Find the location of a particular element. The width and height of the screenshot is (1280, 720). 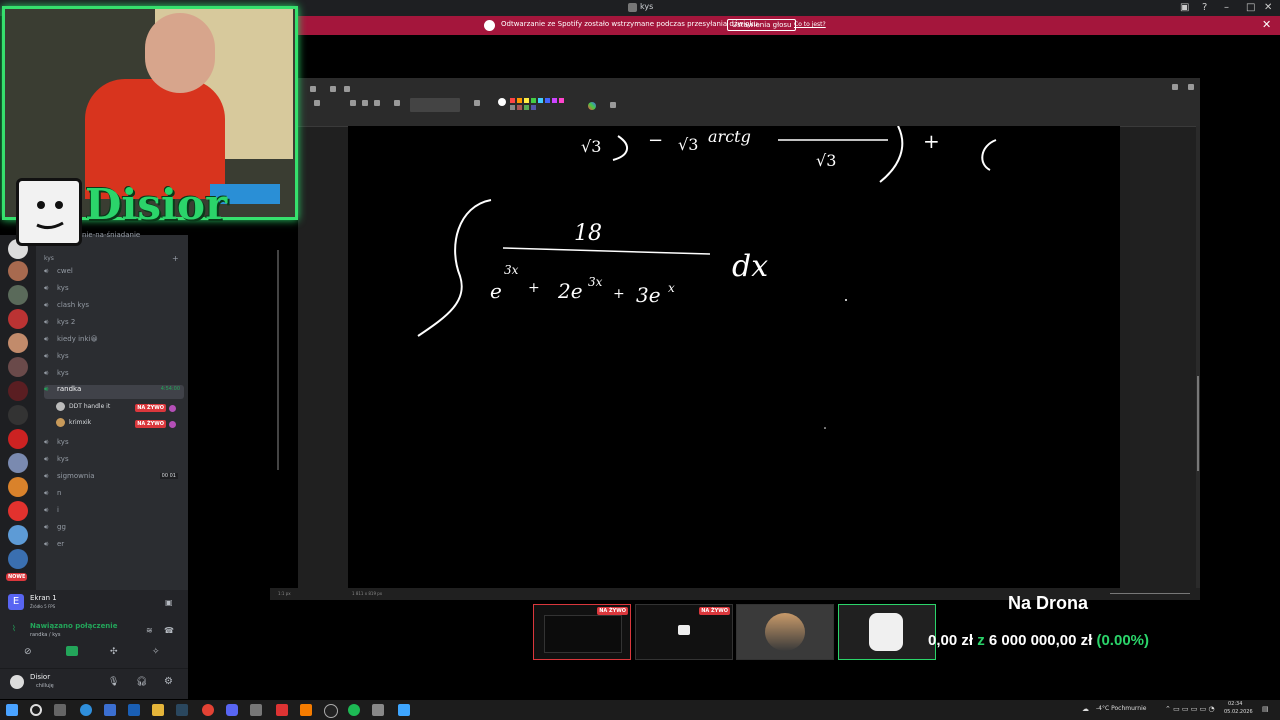

clock-time: 02:34 is located at coordinates (1235, 704).